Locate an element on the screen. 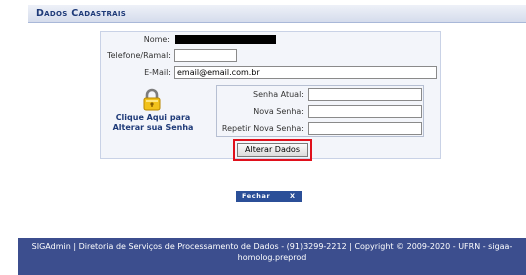  change-password-link: Clique Aqui para Alterar sua Senha is located at coordinates (153, 123).